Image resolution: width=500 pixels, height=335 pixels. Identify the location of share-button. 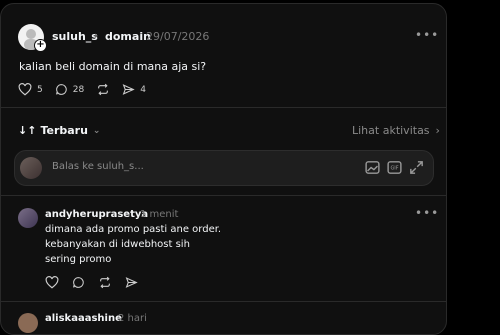
(131, 282).